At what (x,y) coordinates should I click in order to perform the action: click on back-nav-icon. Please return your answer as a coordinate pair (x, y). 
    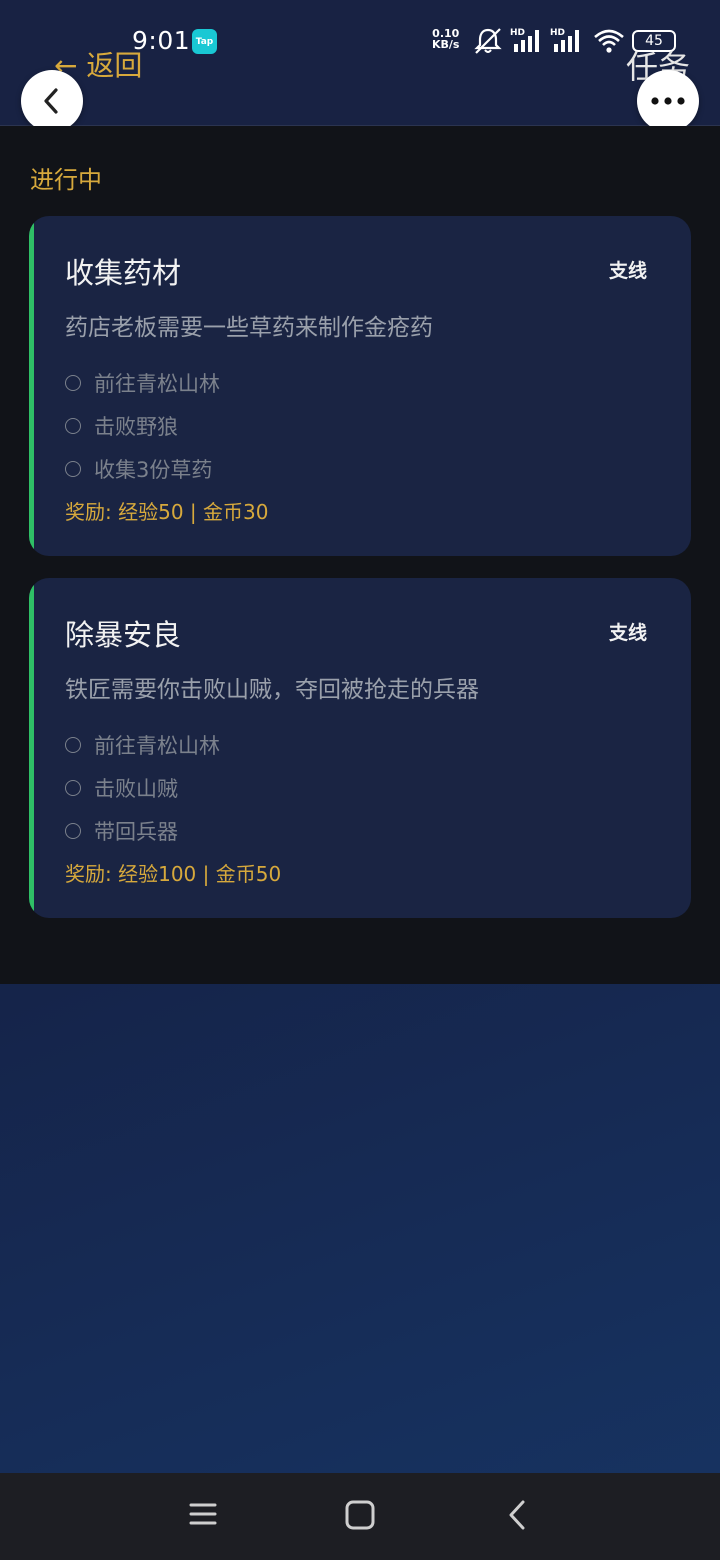
    Looking at the image, I should click on (517, 1515).